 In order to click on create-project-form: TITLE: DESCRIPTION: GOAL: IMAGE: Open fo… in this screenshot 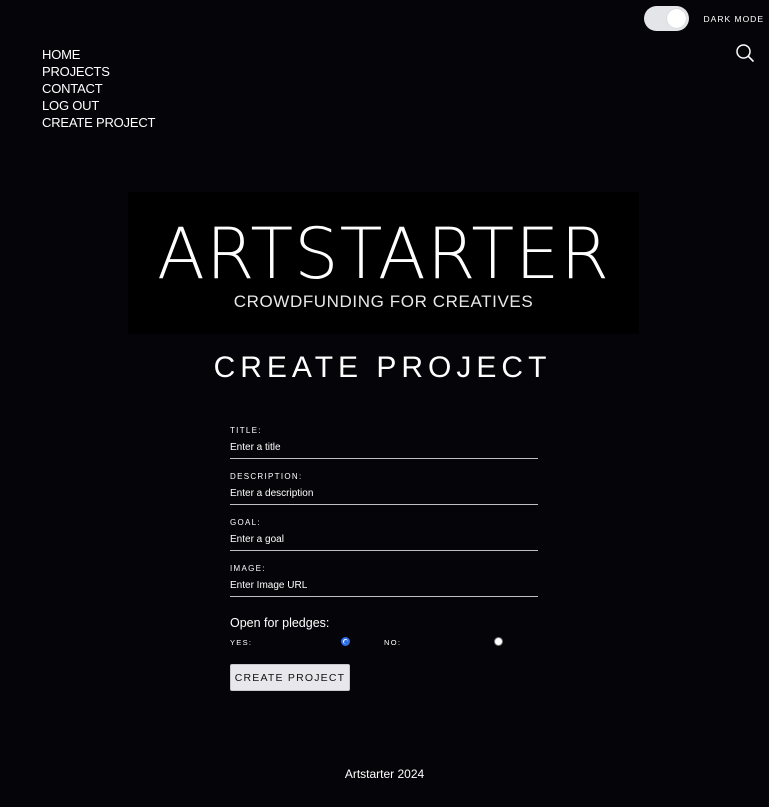, I will do `click(384, 558)`.